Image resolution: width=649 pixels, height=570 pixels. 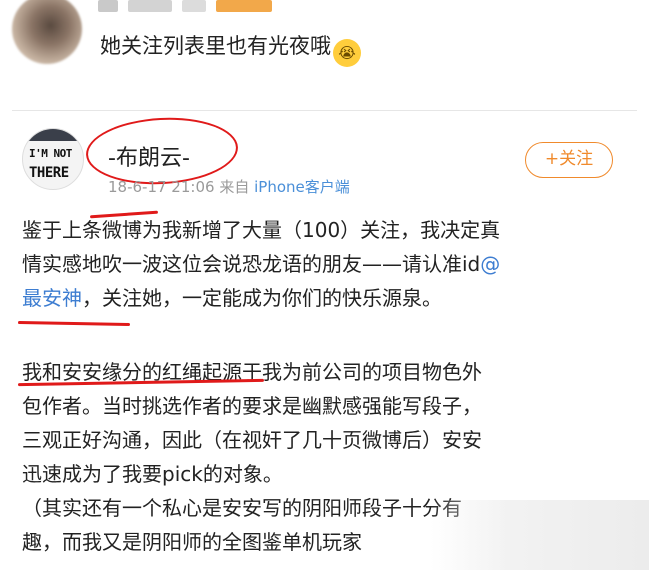 What do you see at coordinates (569, 160) in the screenshot?
I see `follow-button: +关注` at bounding box center [569, 160].